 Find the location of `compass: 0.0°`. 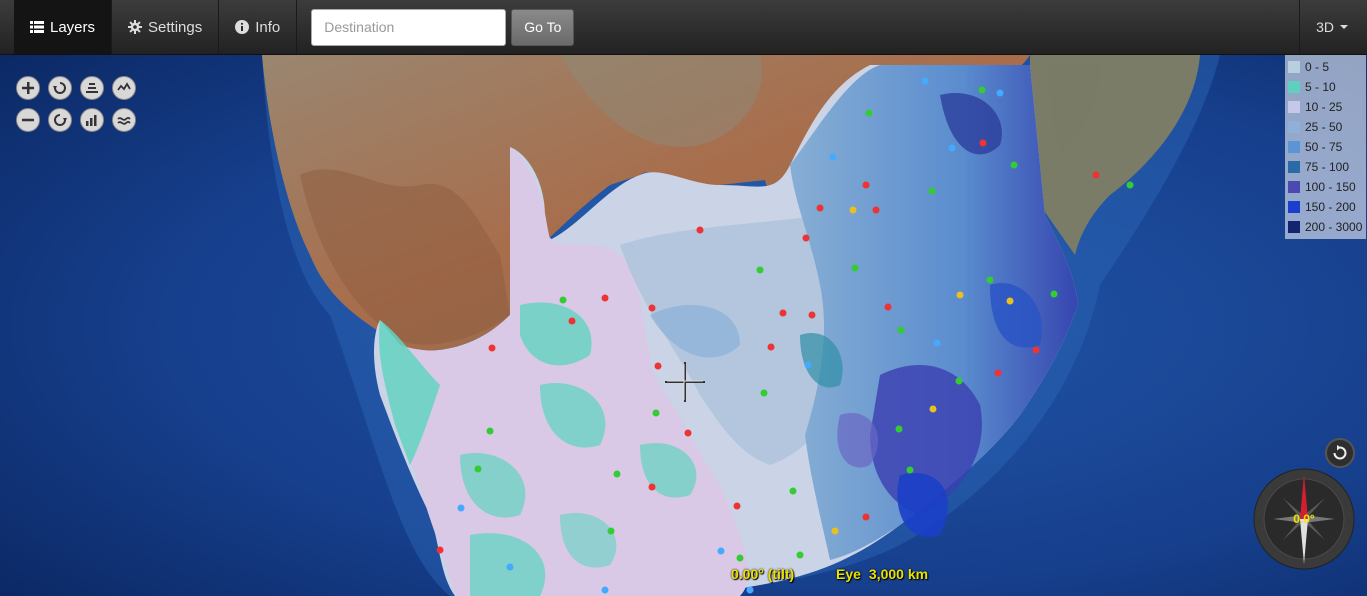

compass: 0.0° is located at coordinates (1304, 519).